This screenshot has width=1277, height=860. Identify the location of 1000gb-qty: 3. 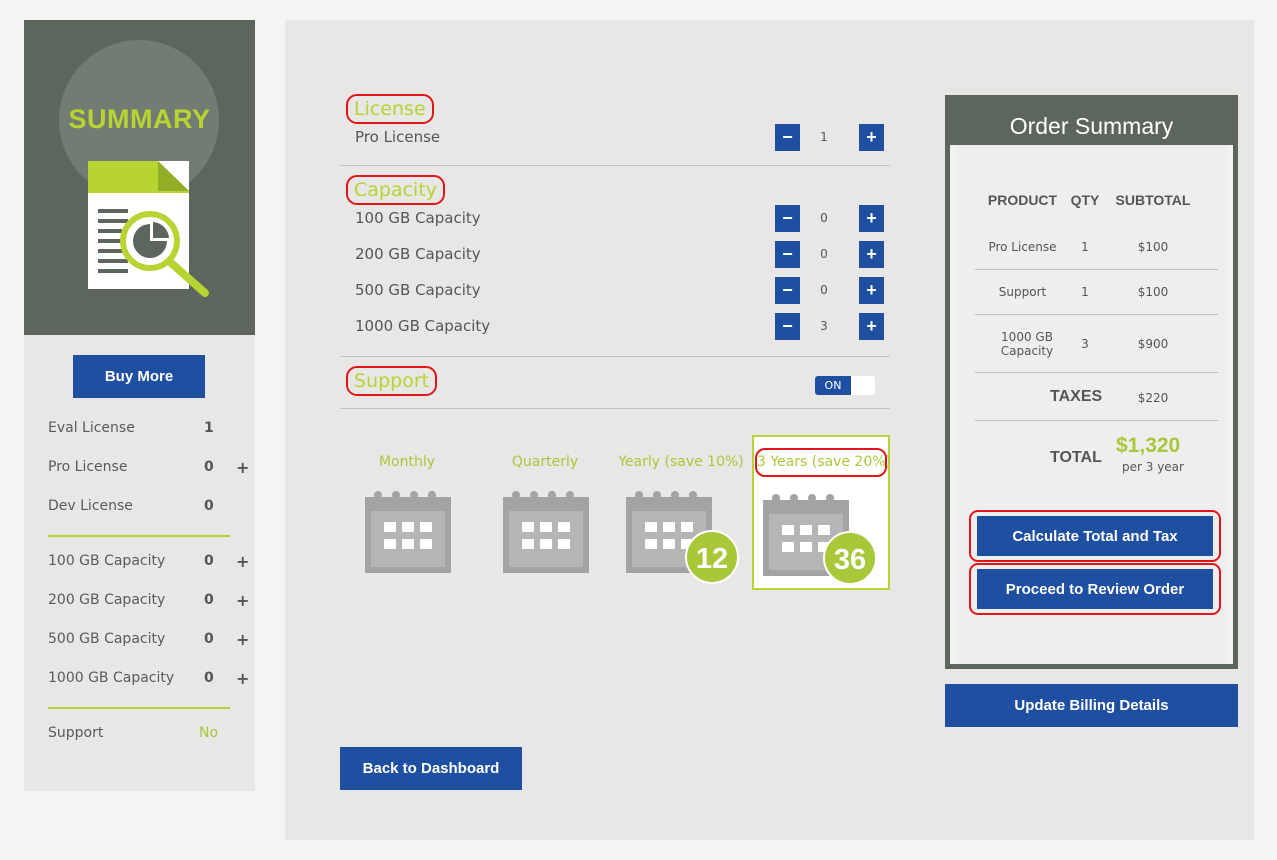
(824, 326).